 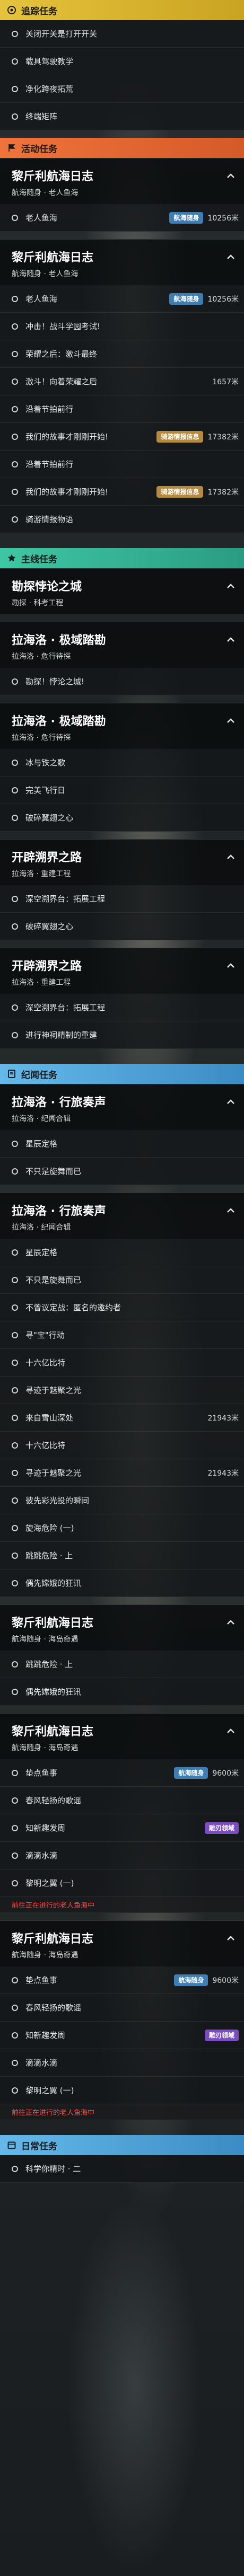 What do you see at coordinates (122, 1943) in the screenshot?
I see `quest-group-header: 黎斤利航海日志航海随身 · 海岛奇遇` at bounding box center [122, 1943].